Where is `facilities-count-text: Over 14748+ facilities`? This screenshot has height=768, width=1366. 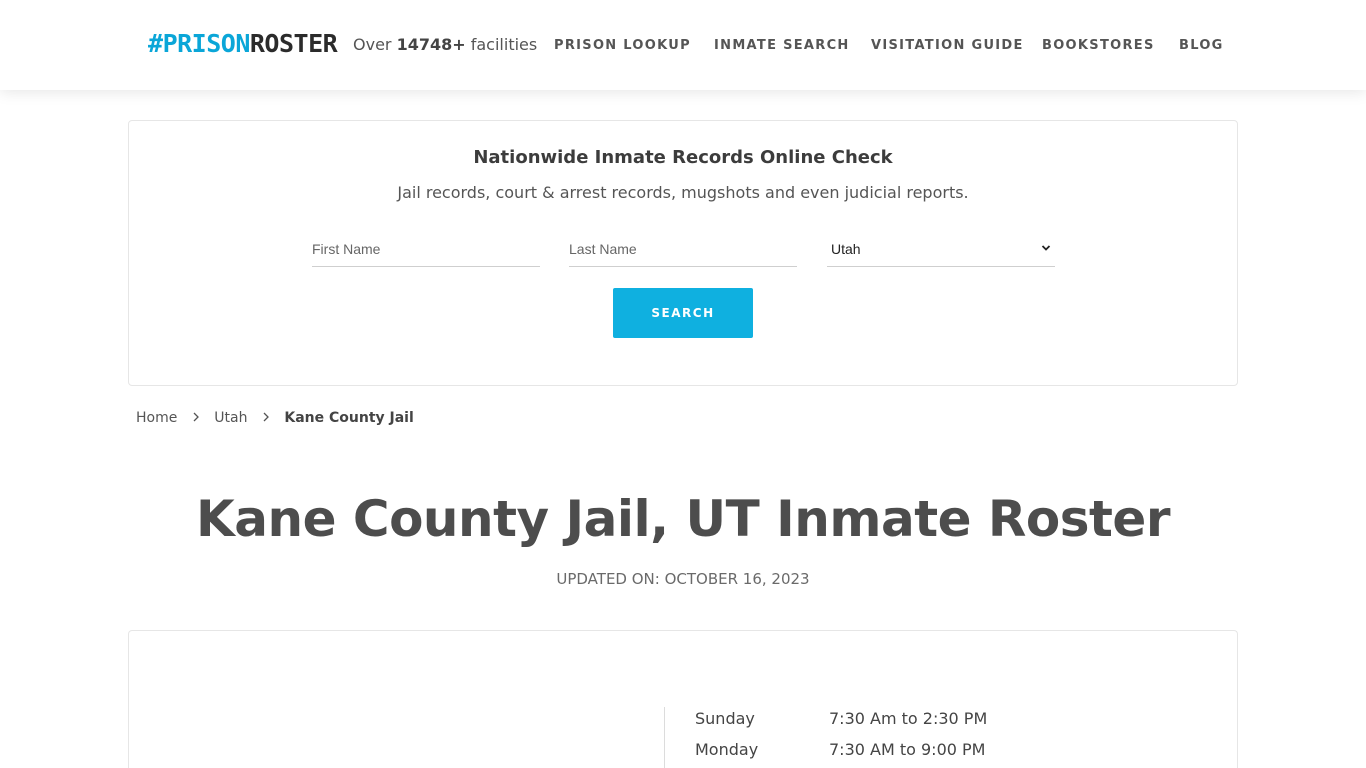 facilities-count-text: Over 14748+ facilities is located at coordinates (445, 45).